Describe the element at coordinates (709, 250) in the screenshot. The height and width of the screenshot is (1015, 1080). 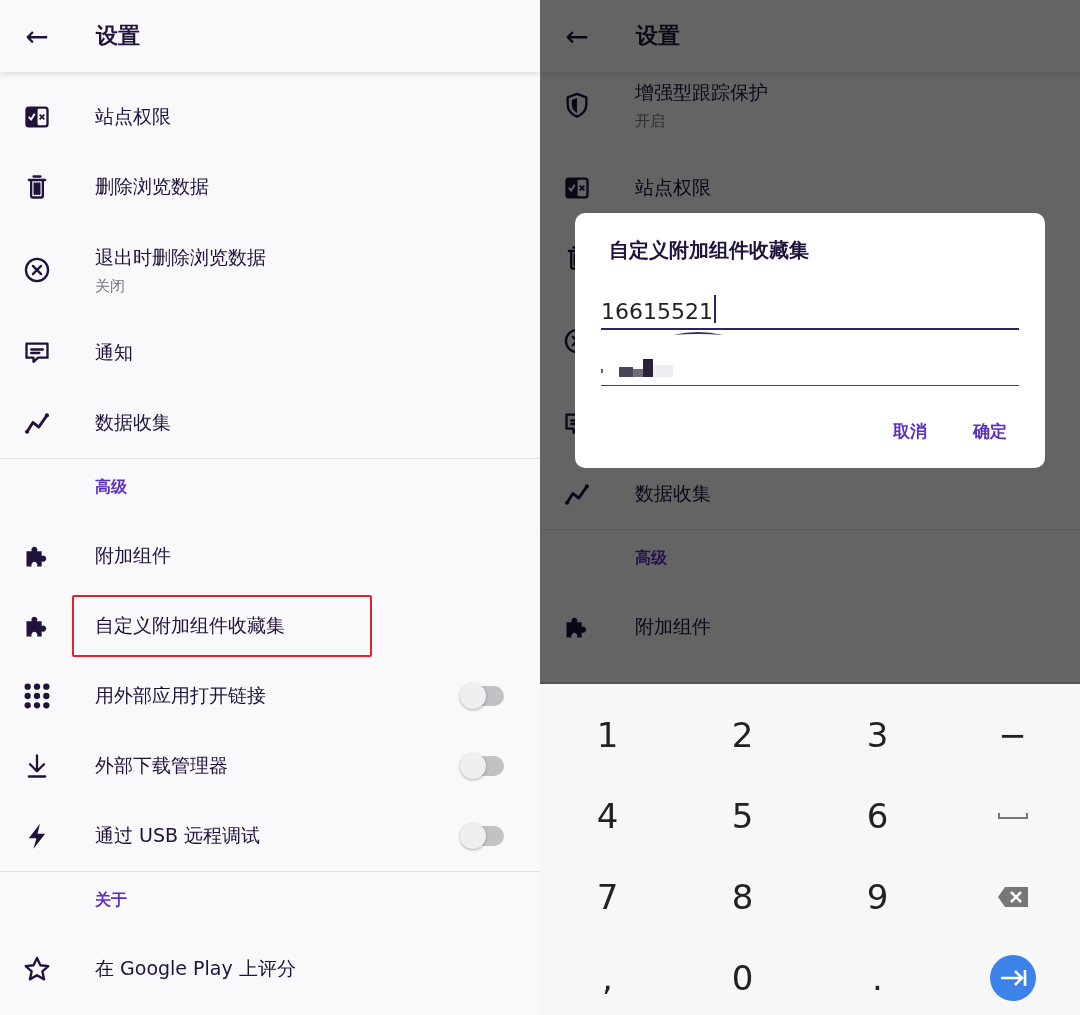
I see `dialog-title: 自定义附加组件收藏集` at that location.